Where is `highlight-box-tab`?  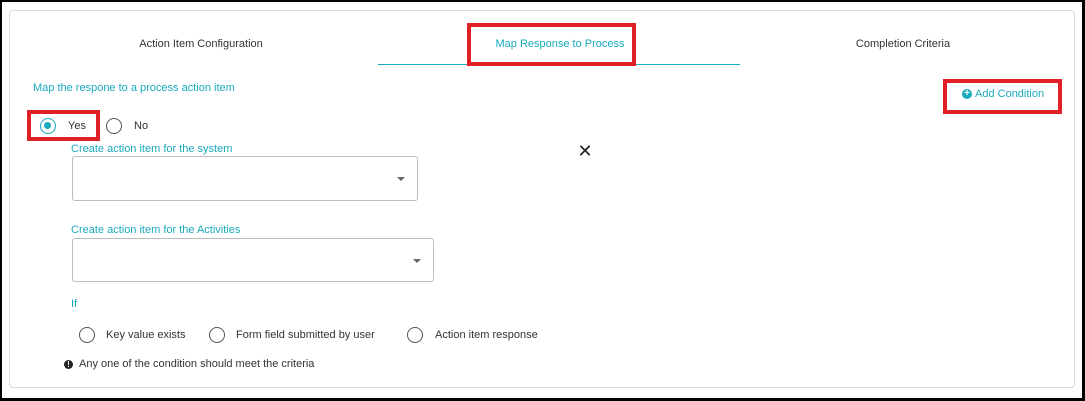
highlight-box-tab is located at coordinates (551, 44).